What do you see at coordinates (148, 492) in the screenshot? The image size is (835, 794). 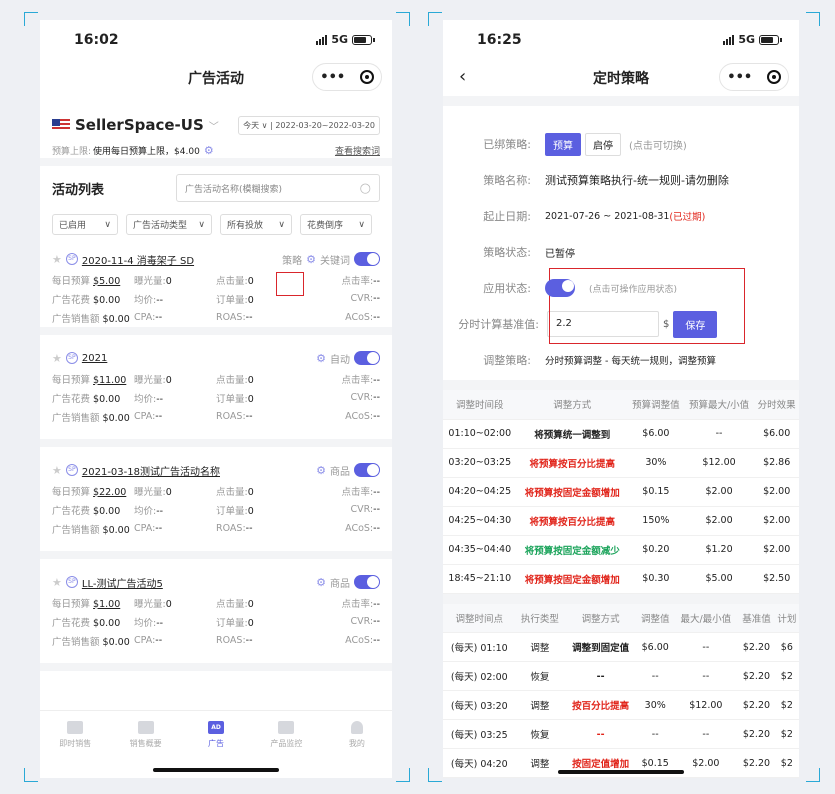 I see `metric-label: 曝光量` at bounding box center [148, 492].